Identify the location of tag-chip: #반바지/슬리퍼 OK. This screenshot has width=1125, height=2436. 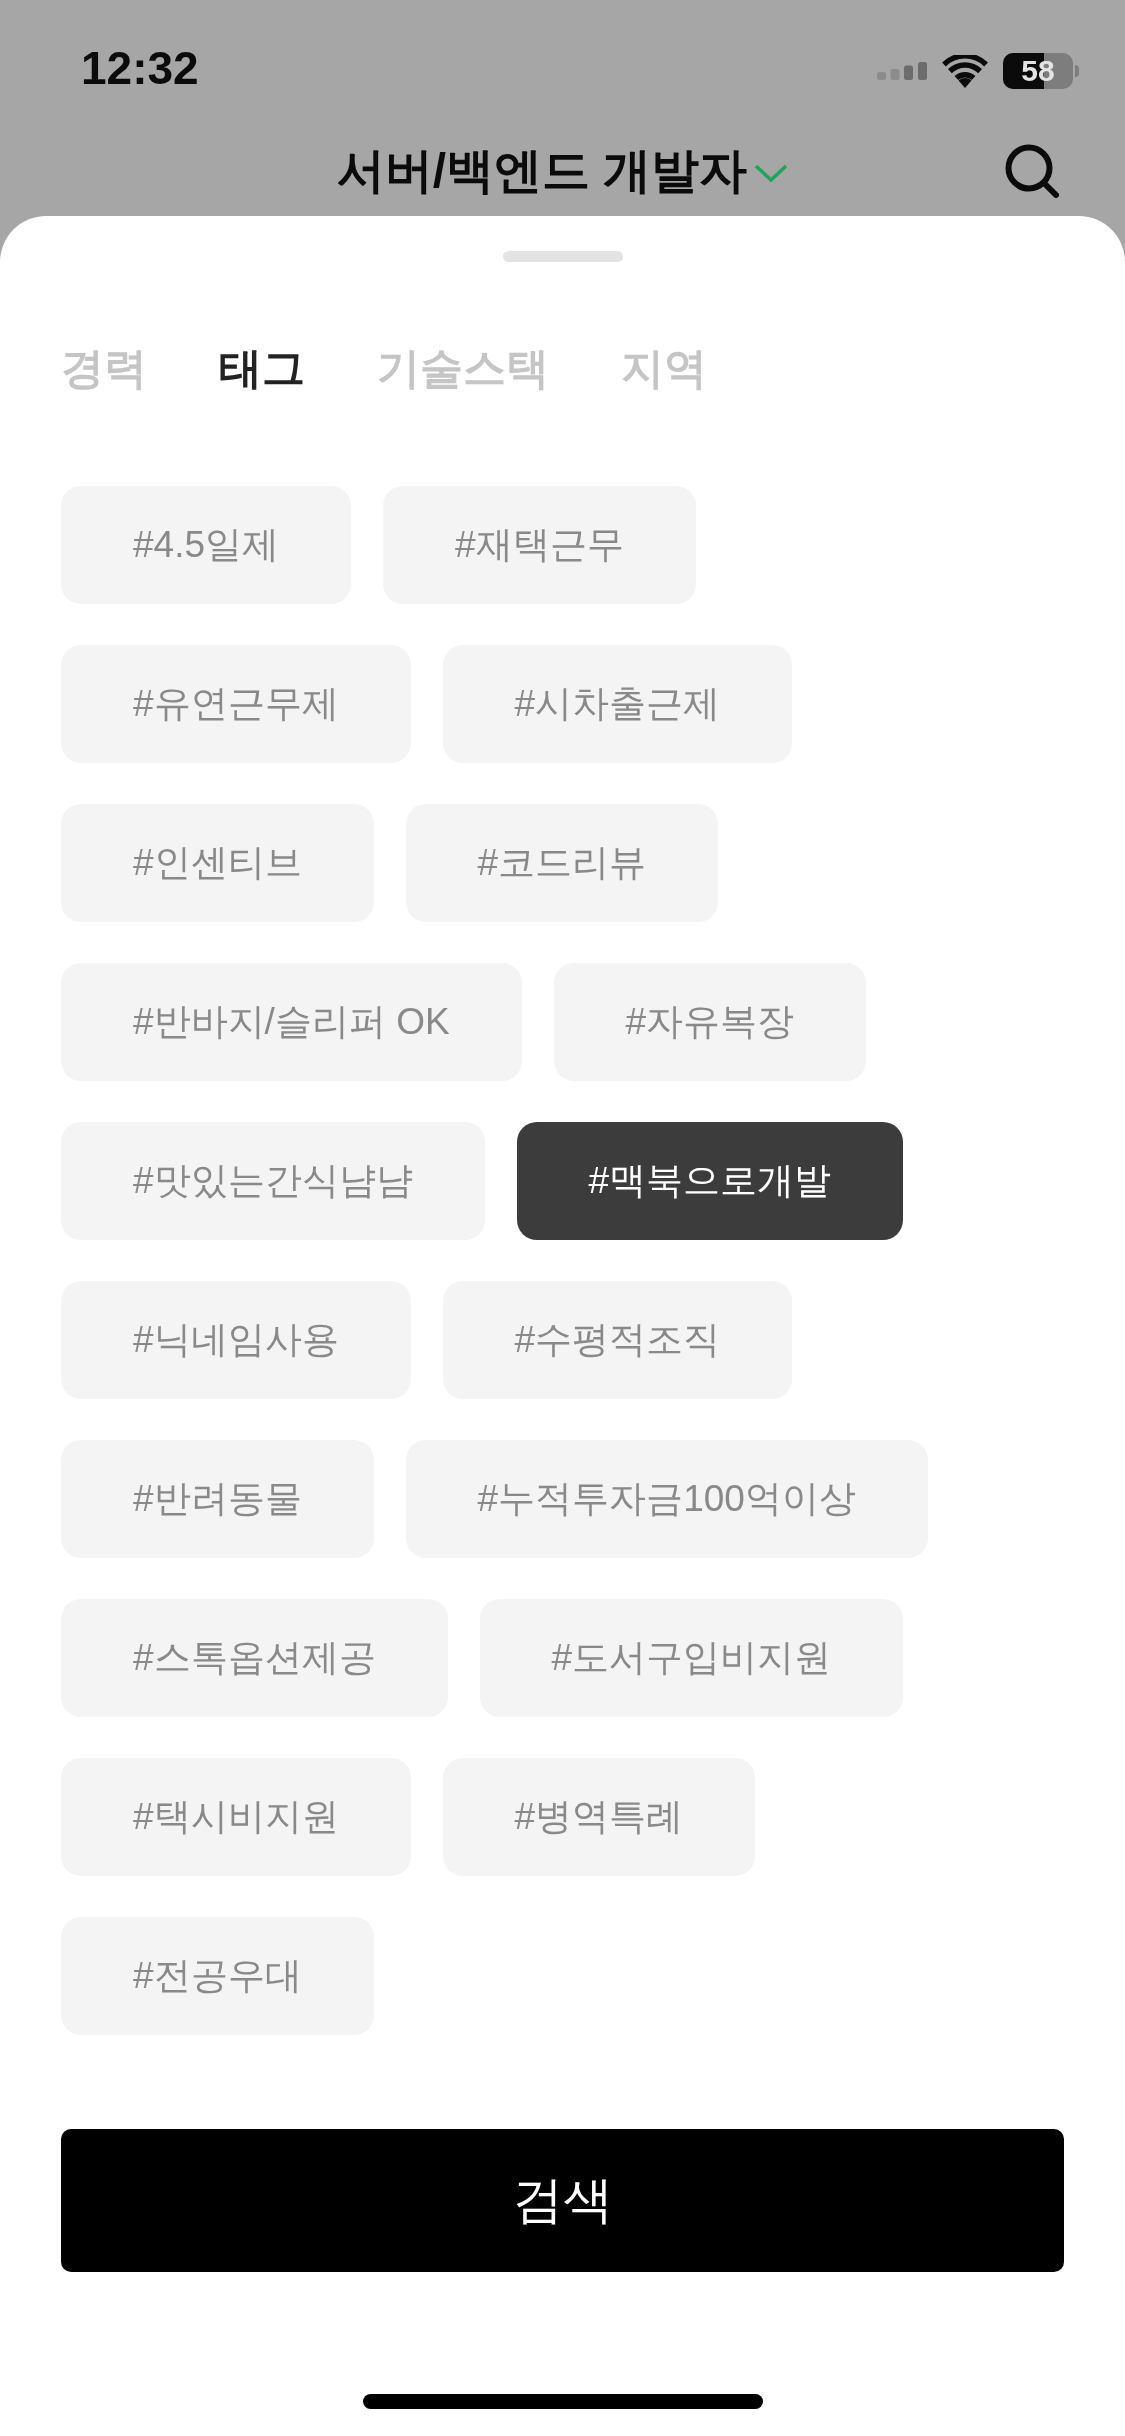
(291, 1022).